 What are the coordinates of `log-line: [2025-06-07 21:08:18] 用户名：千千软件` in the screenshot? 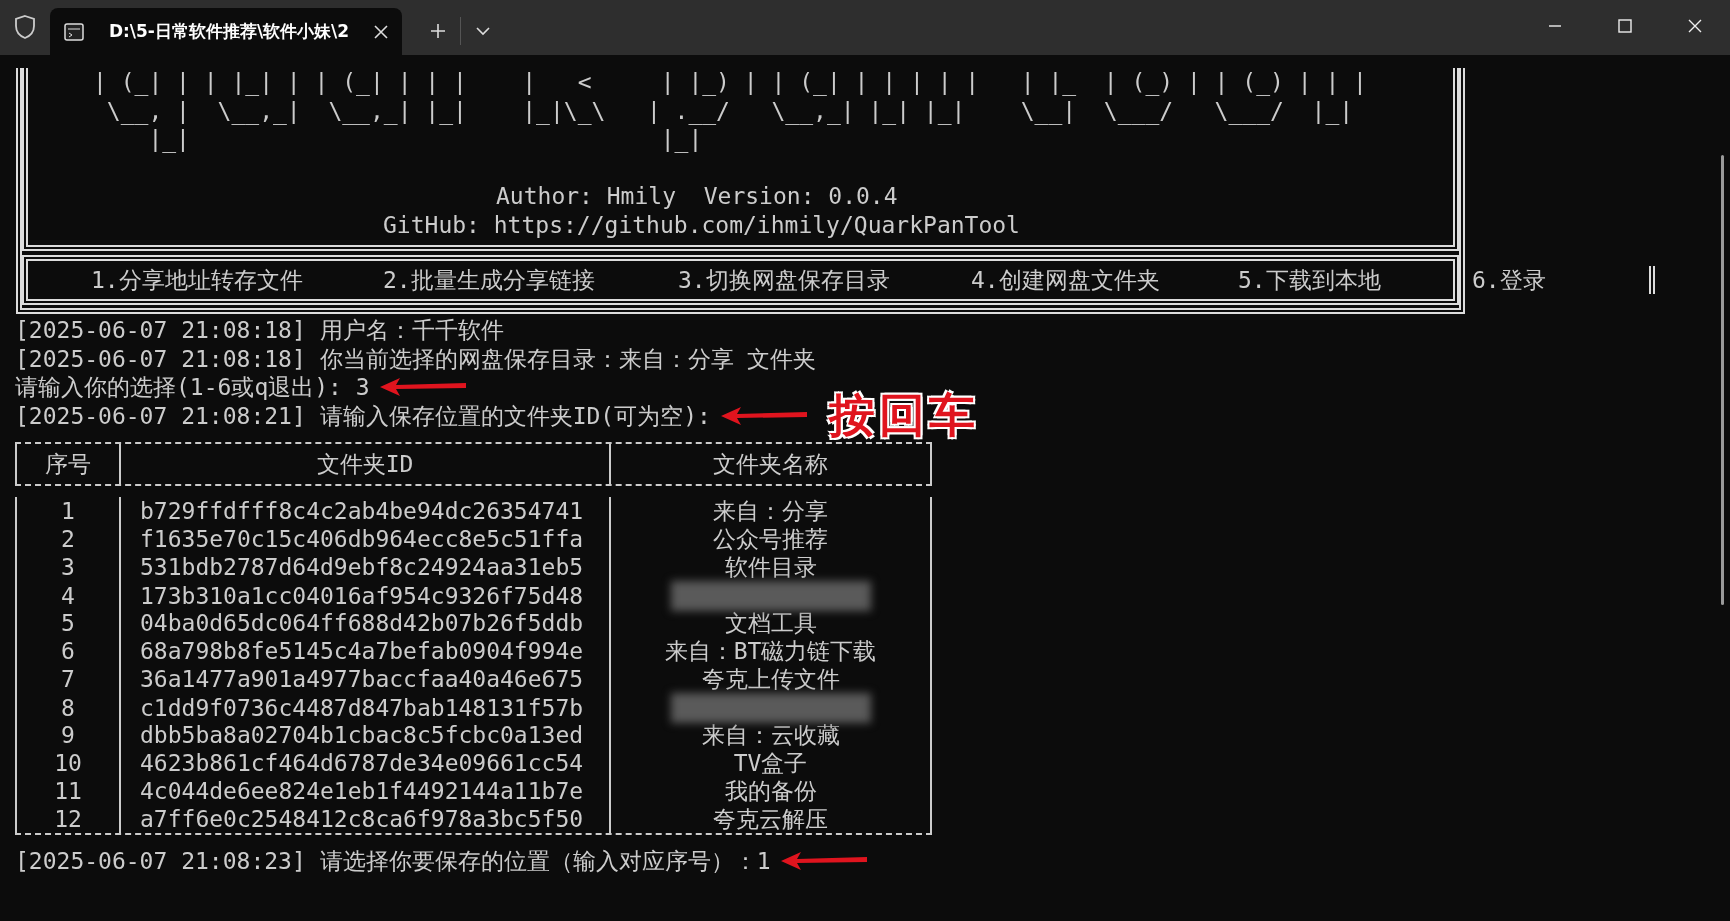 It's located at (259, 330).